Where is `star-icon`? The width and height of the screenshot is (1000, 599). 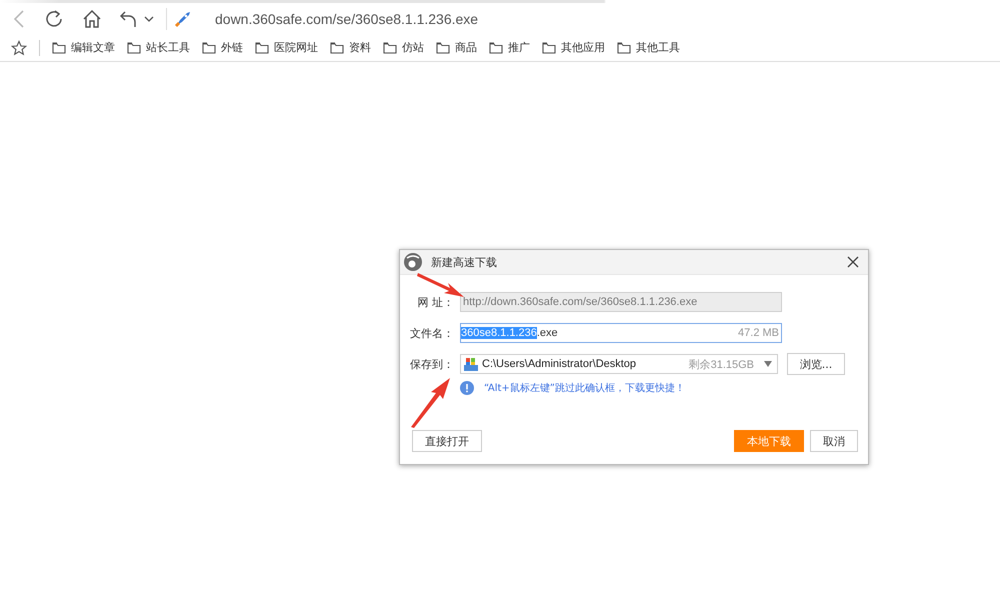 star-icon is located at coordinates (19, 48).